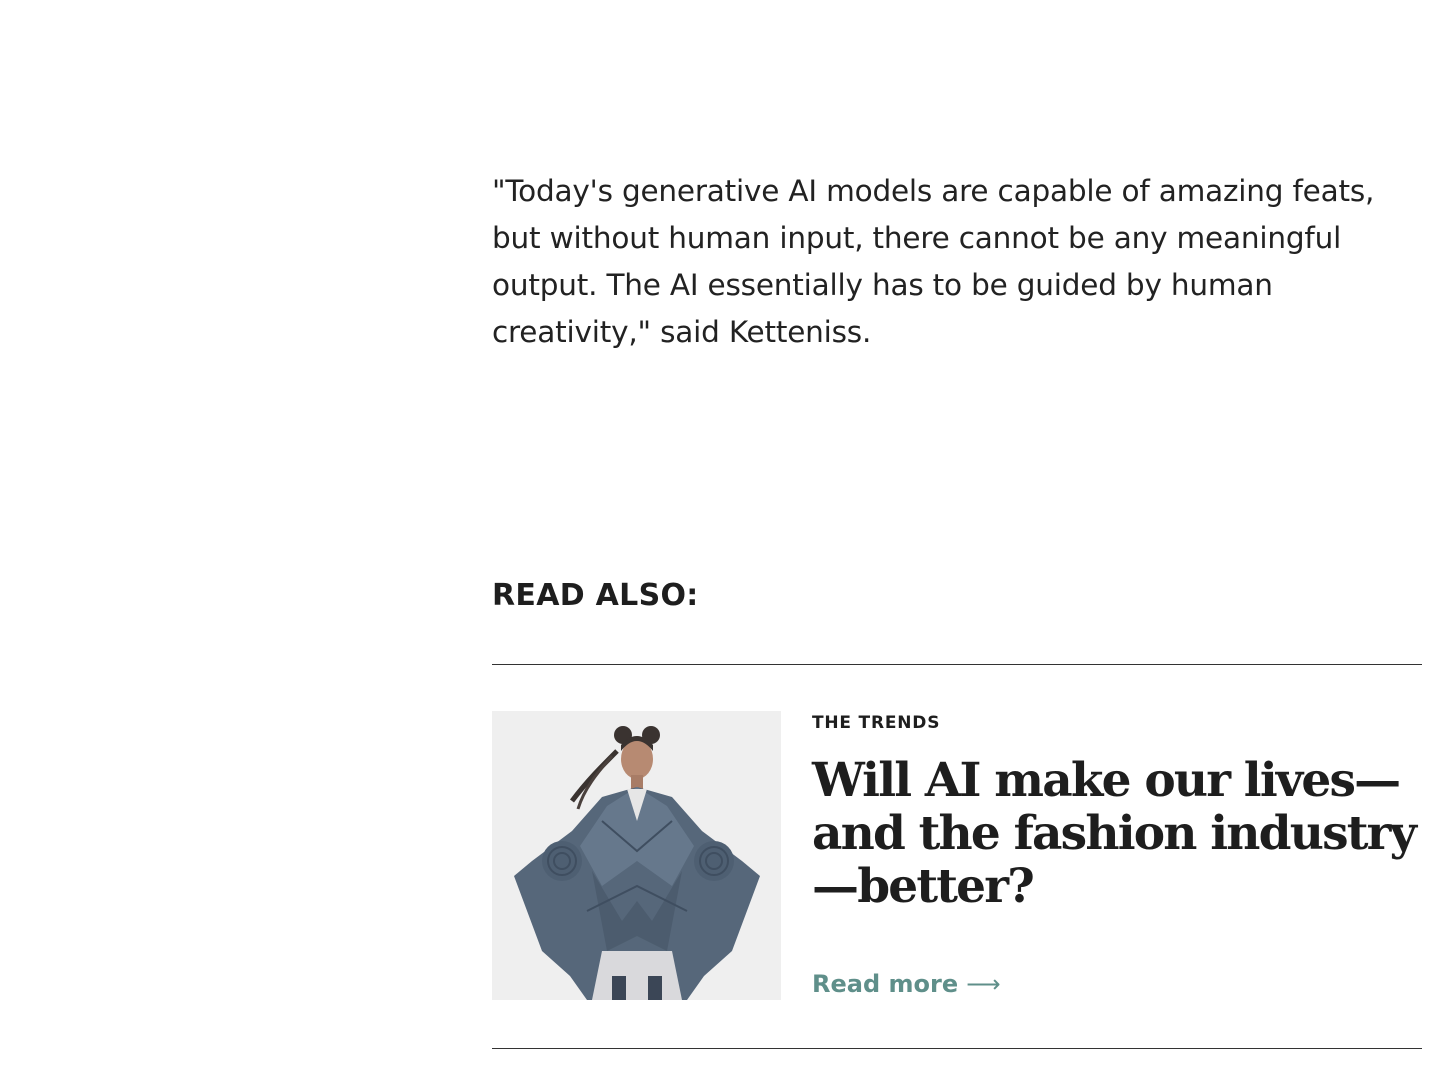  I want to click on article-card-image, so click(636, 855).